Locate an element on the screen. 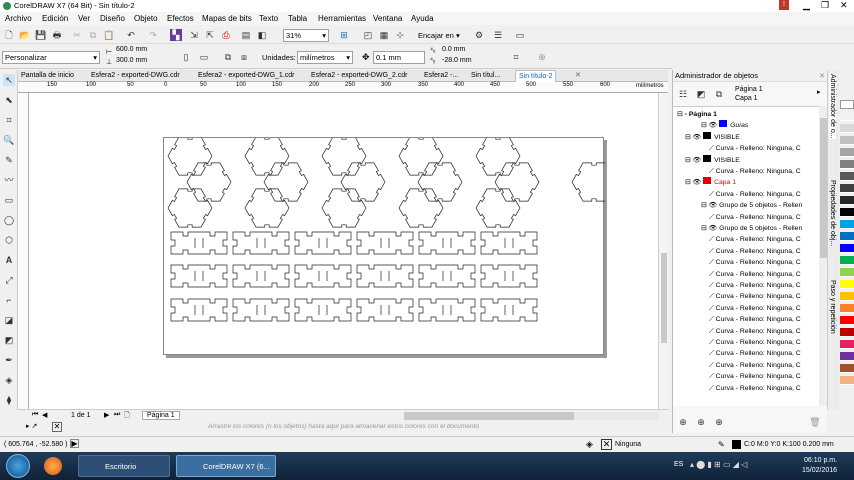 This screenshot has height=480, width=854. menu-ventana: Ventana is located at coordinates (387, 18).